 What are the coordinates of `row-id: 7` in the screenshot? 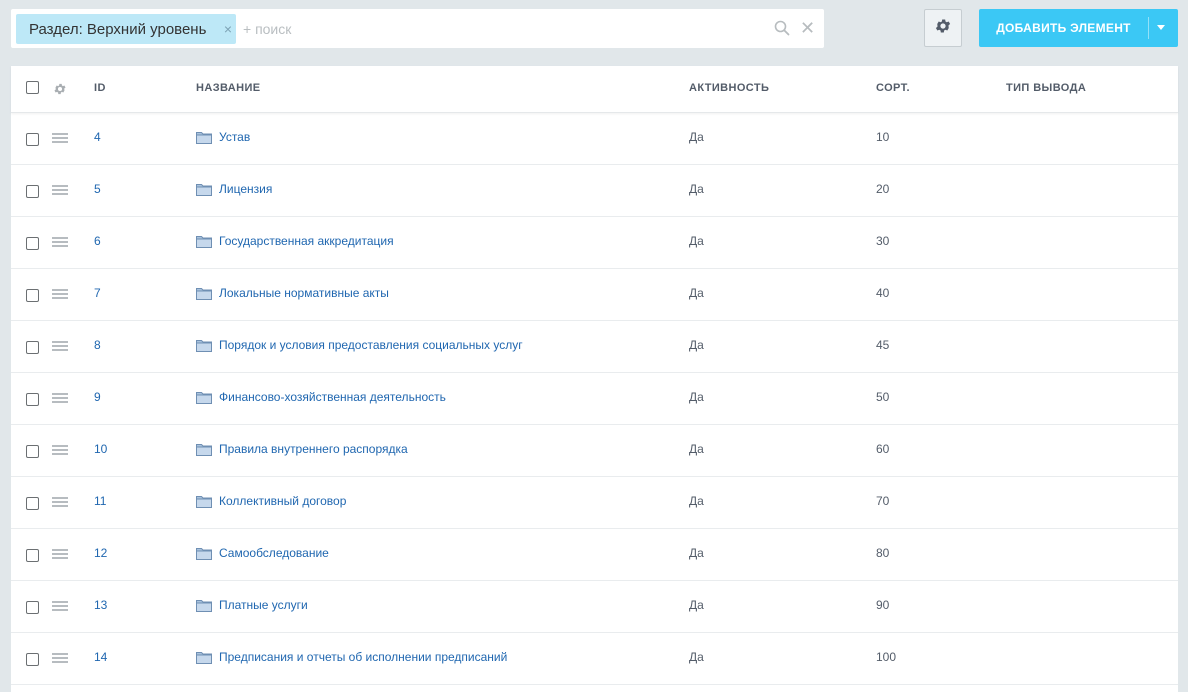 It's located at (97, 293).